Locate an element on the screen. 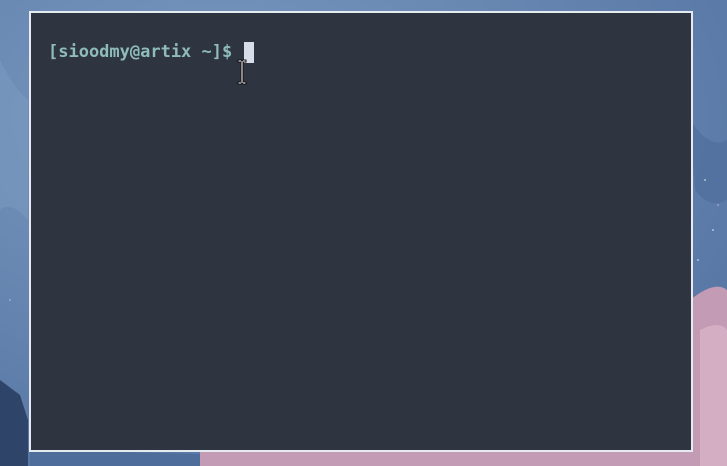 Image resolution: width=727 pixels, height=466 pixels. shell-prompt: [sioodmy@artix ~]$ is located at coordinates (140, 52).